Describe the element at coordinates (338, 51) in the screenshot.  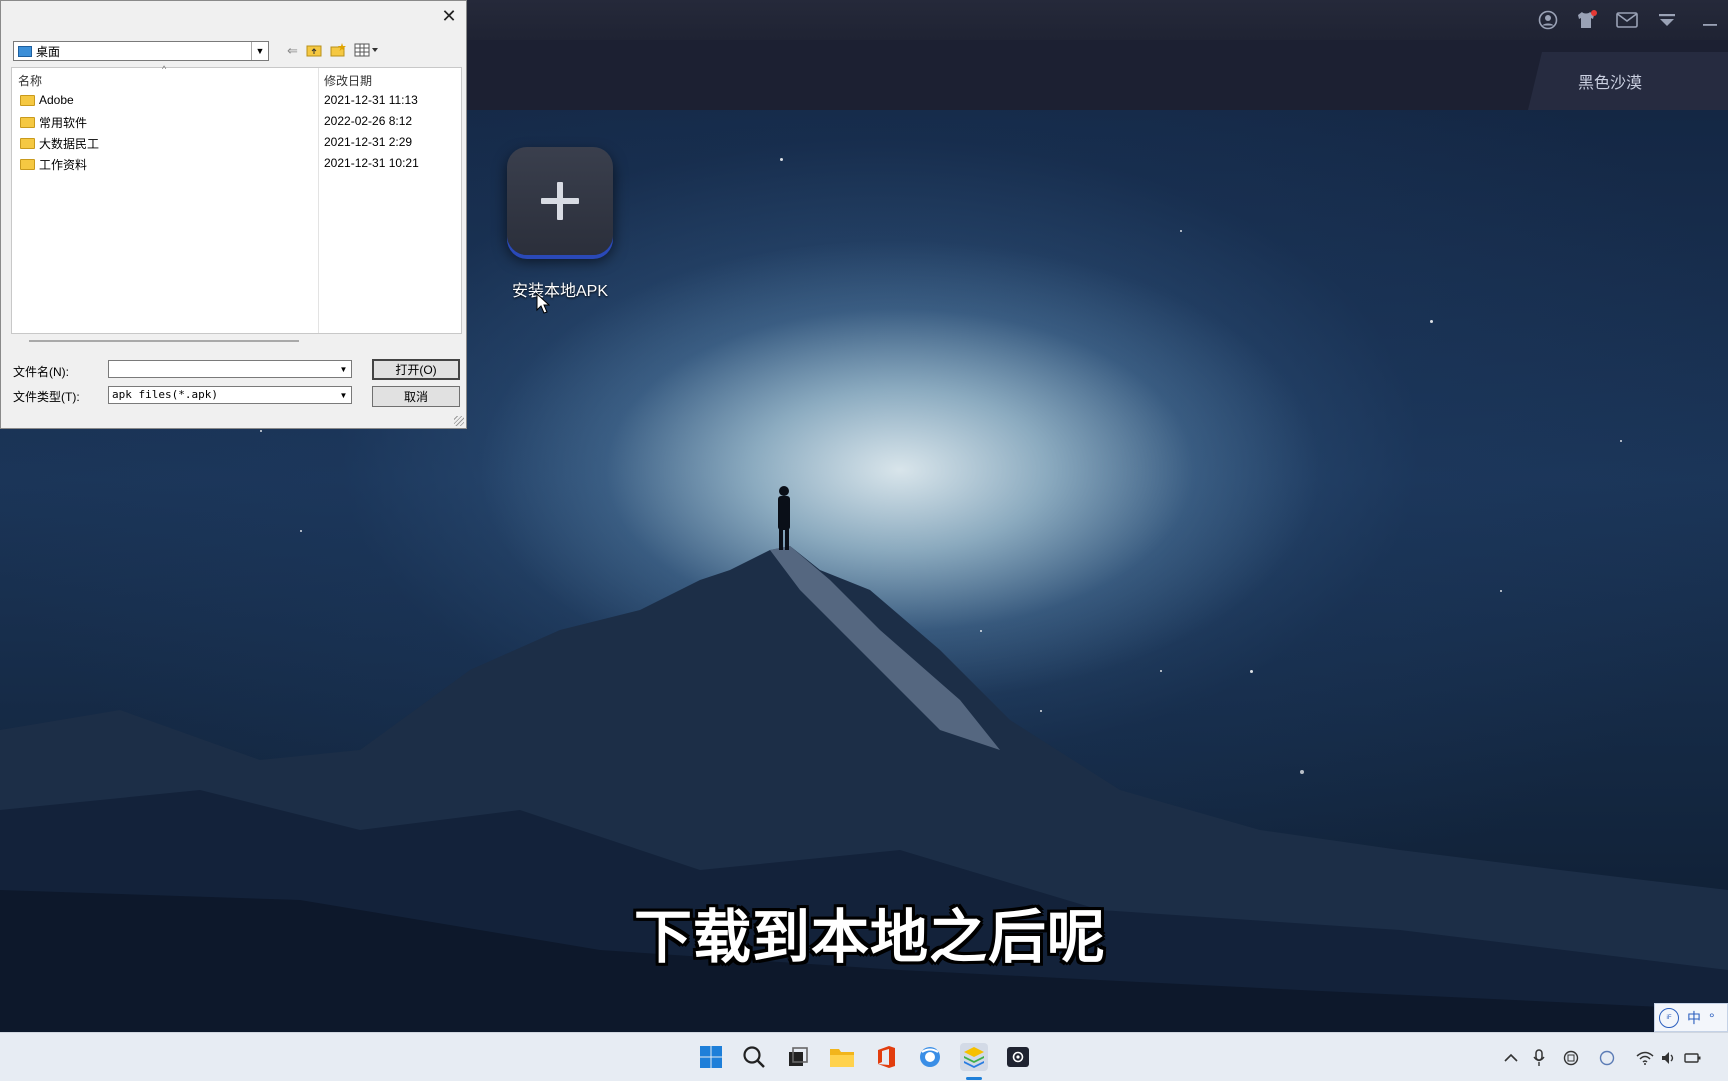
I see `new-folder-icon` at that location.